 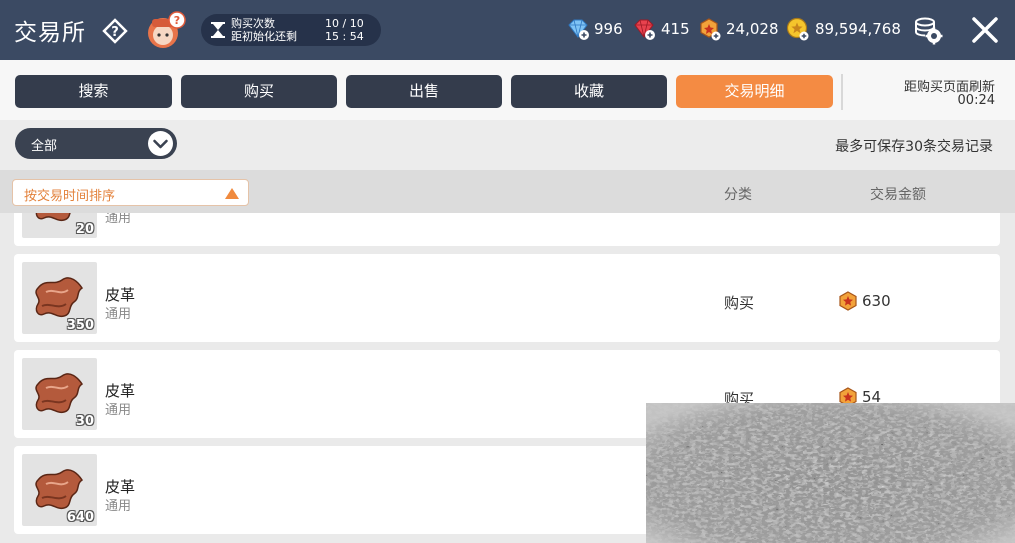 I want to click on max-records-note: 最多可保存30条交易记录, so click(x=914, y=147).